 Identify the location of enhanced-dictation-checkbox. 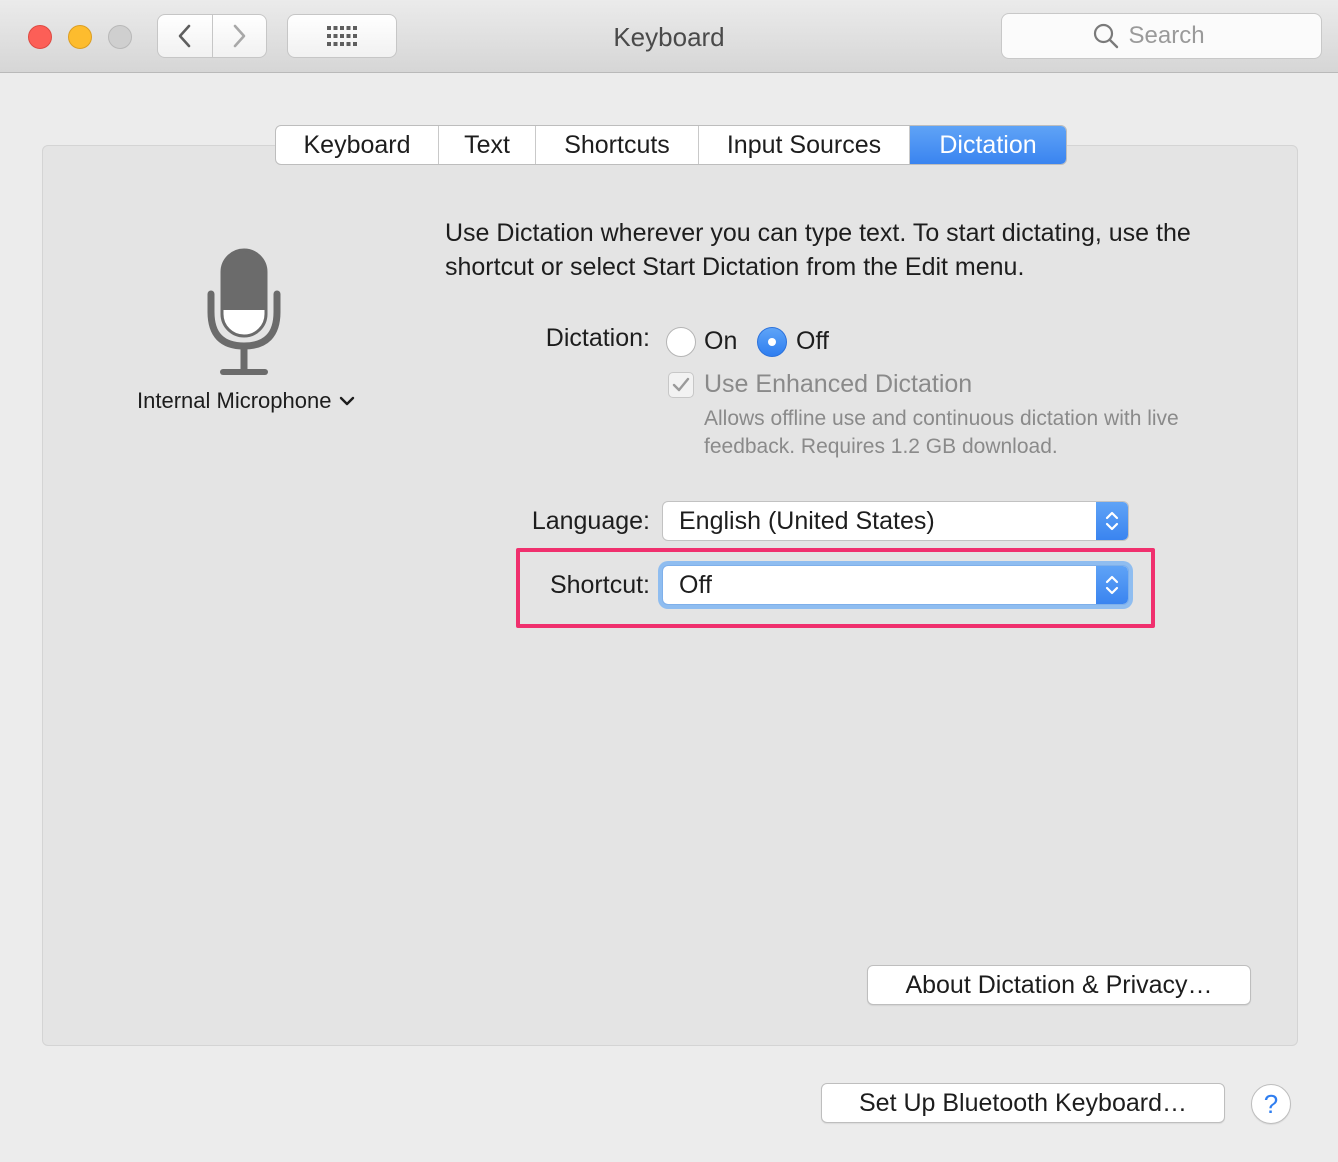
(681, 385).